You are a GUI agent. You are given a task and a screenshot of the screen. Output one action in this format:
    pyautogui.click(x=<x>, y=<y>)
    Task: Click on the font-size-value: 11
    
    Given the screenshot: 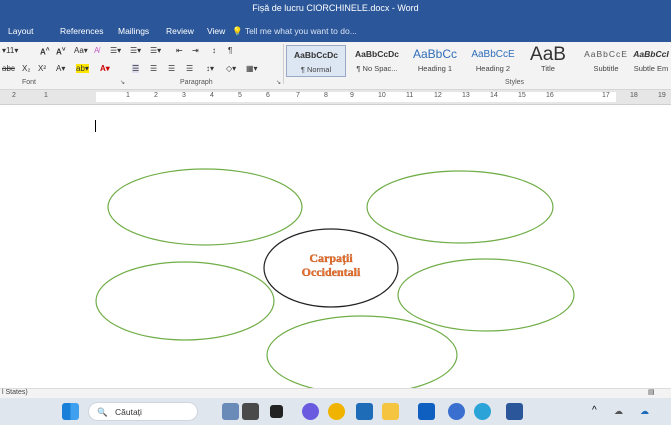 What is the action you would take?
    pyautogui.click(x=10, y=50)
    